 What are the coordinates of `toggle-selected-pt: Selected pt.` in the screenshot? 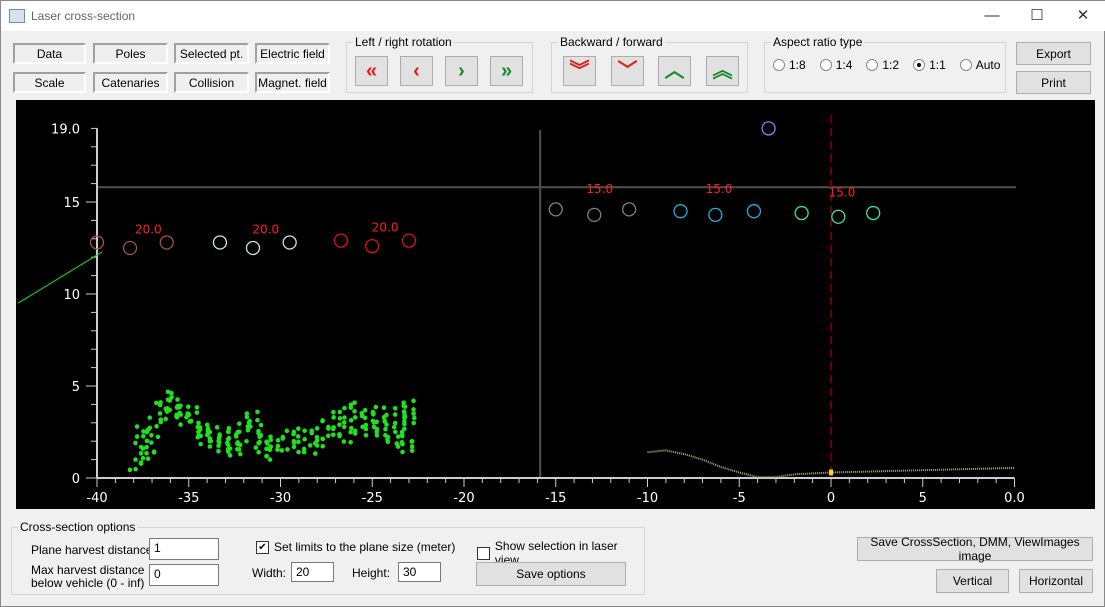 It's located at (211, 53).